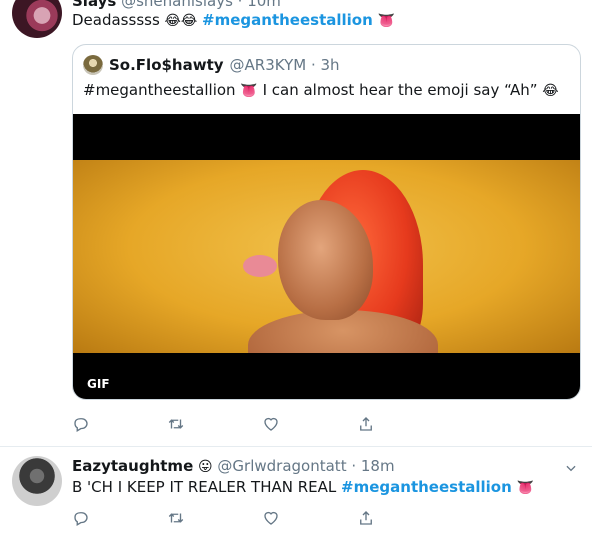 The width and height of the screenshot is (592, 540). I want to click on tweet-header: Eazytaughtme 😛 @Grlwdragontatt · 18m, so click(233, 466).